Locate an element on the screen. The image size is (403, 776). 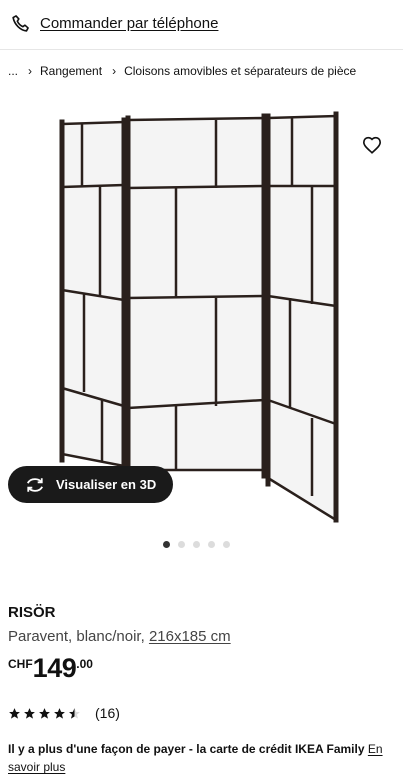
price-currency: CHF is located at coordinates (20, 664).